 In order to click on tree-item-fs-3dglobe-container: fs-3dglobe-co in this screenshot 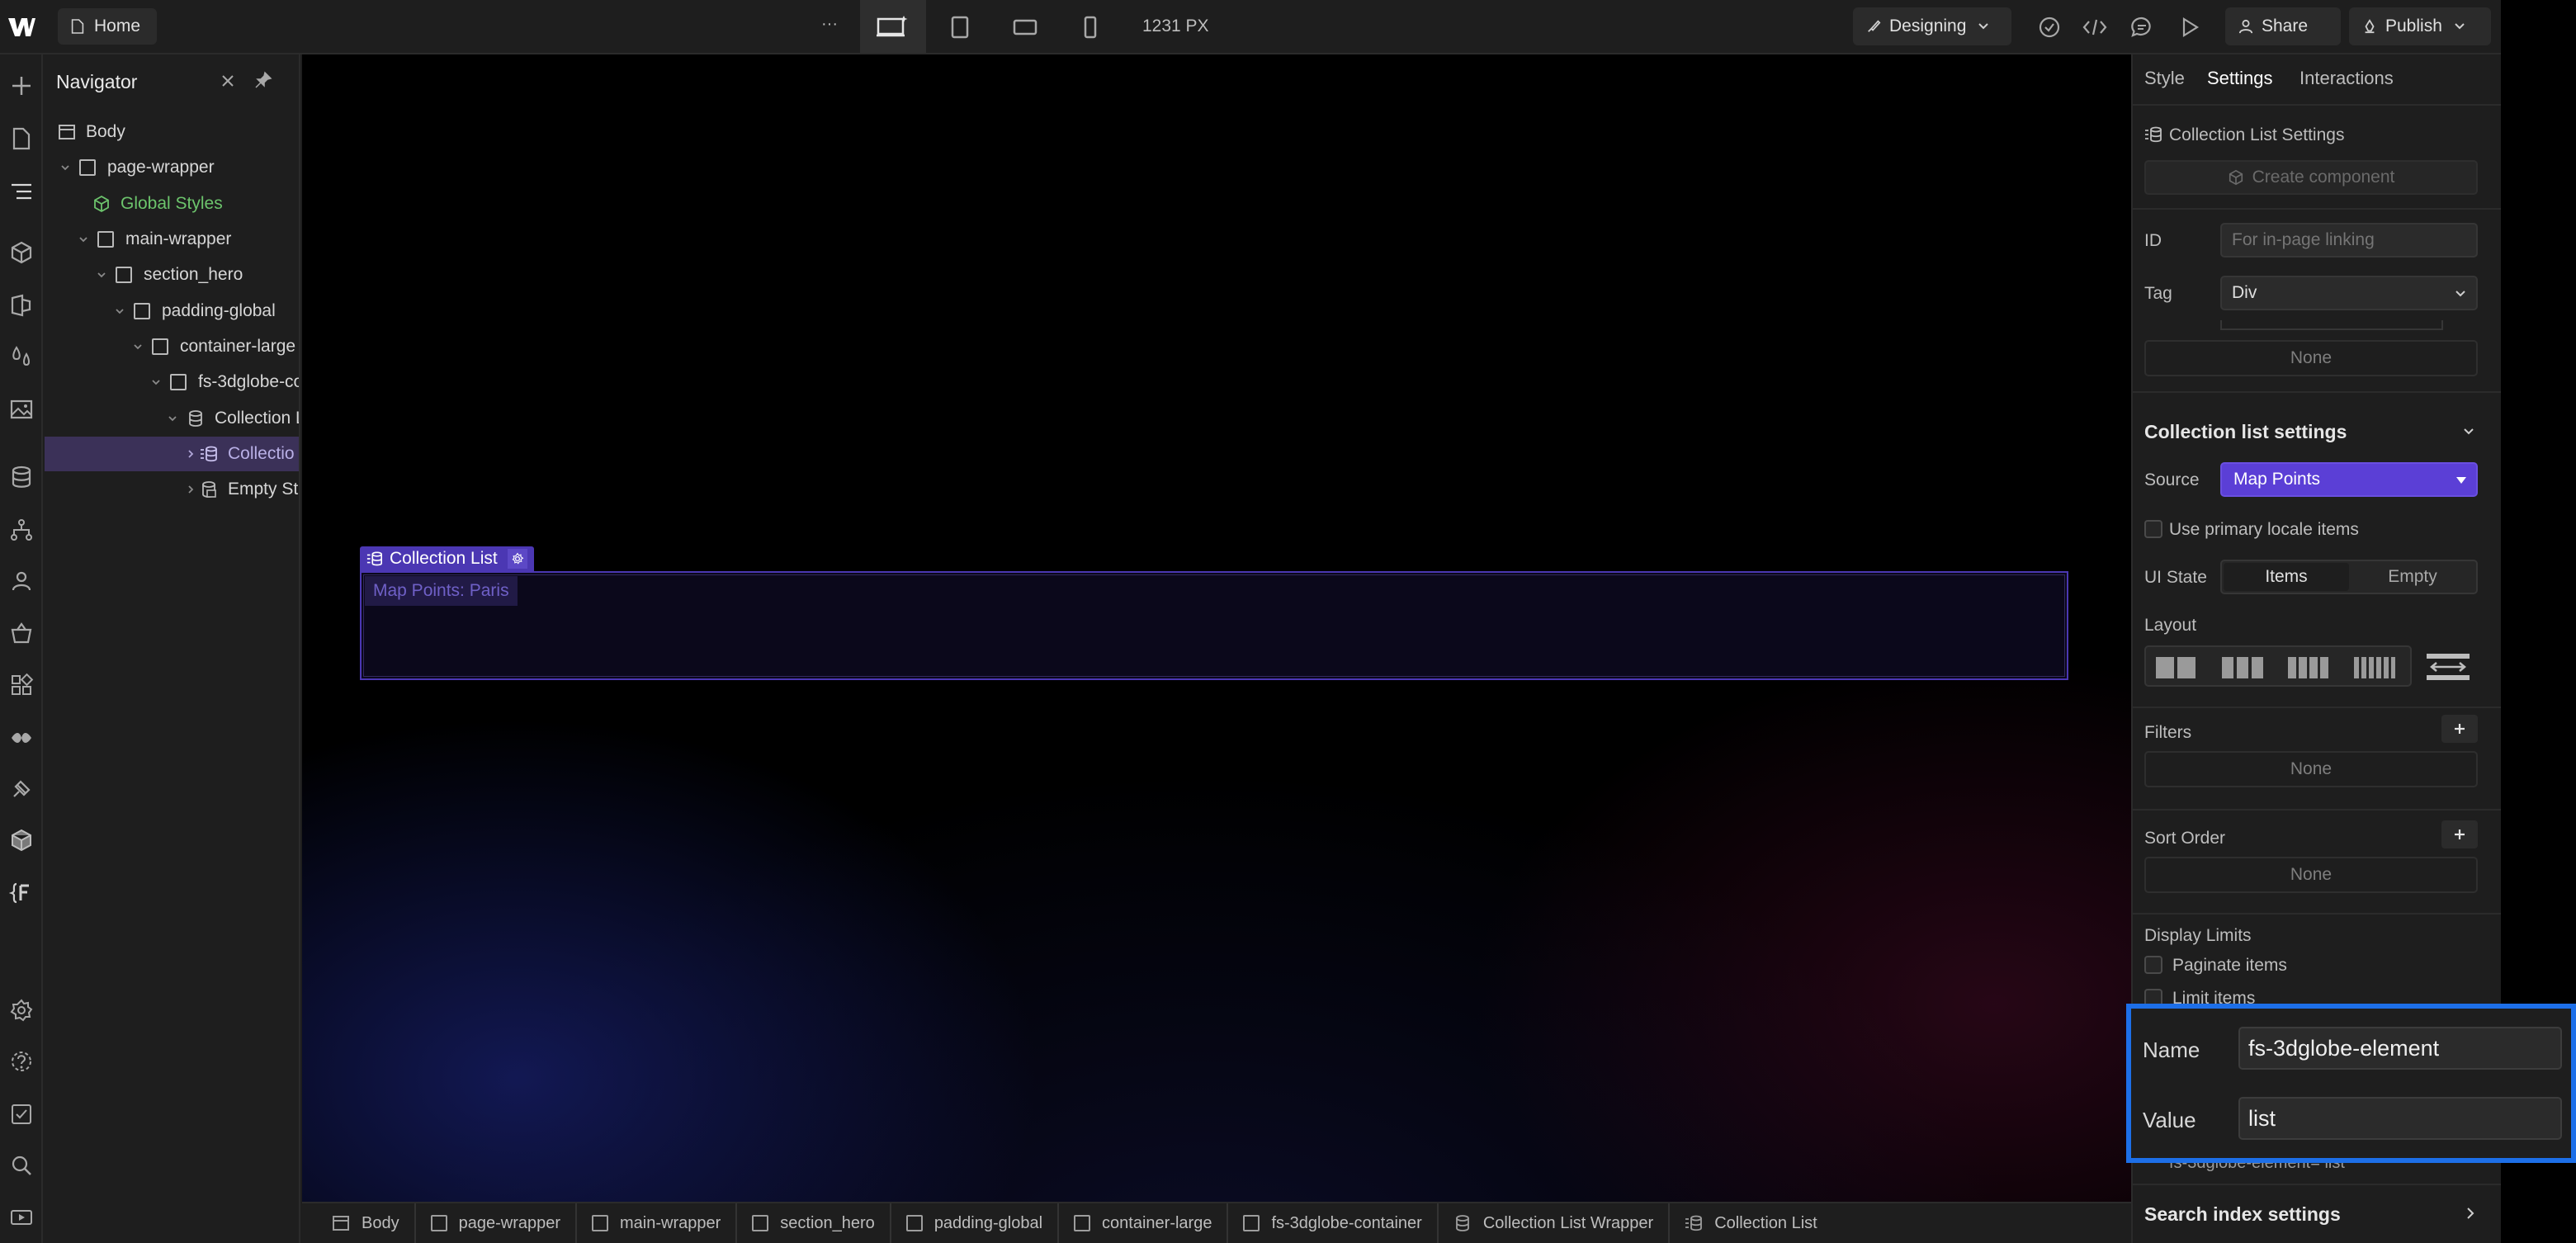, I will do `click(172, 382)`.